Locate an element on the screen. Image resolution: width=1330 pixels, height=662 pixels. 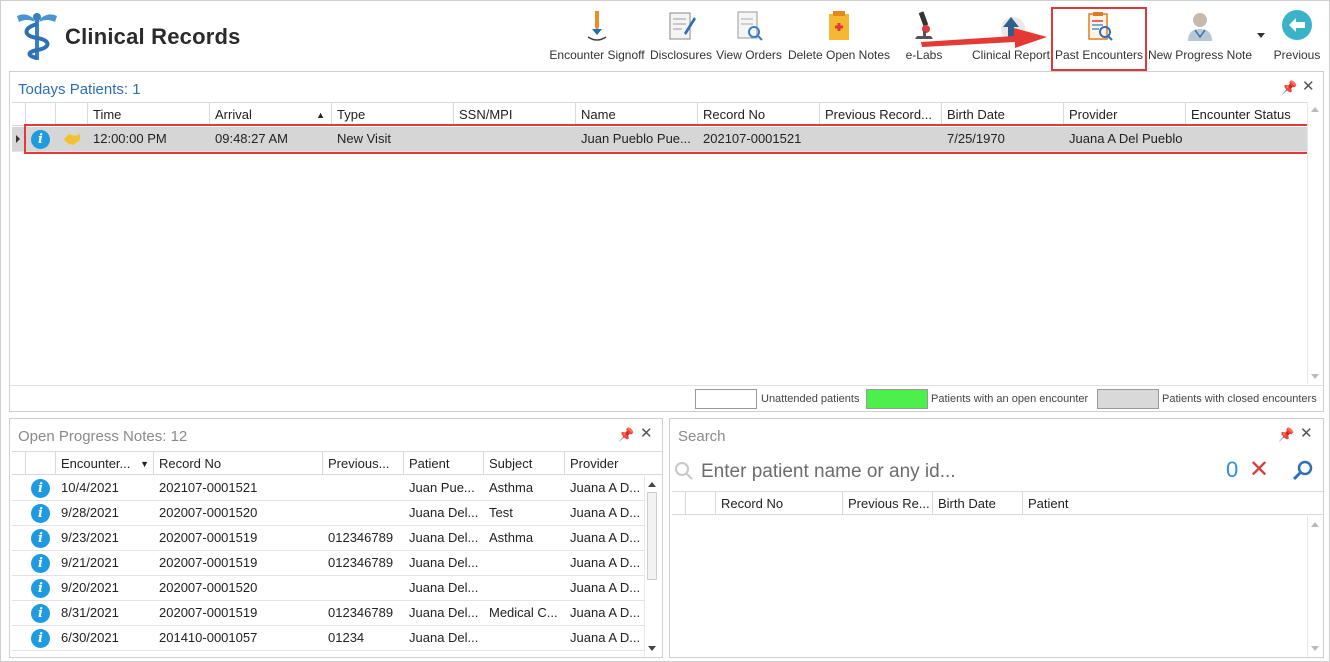
search-scrollbar is located at coordinates (1315, 586).